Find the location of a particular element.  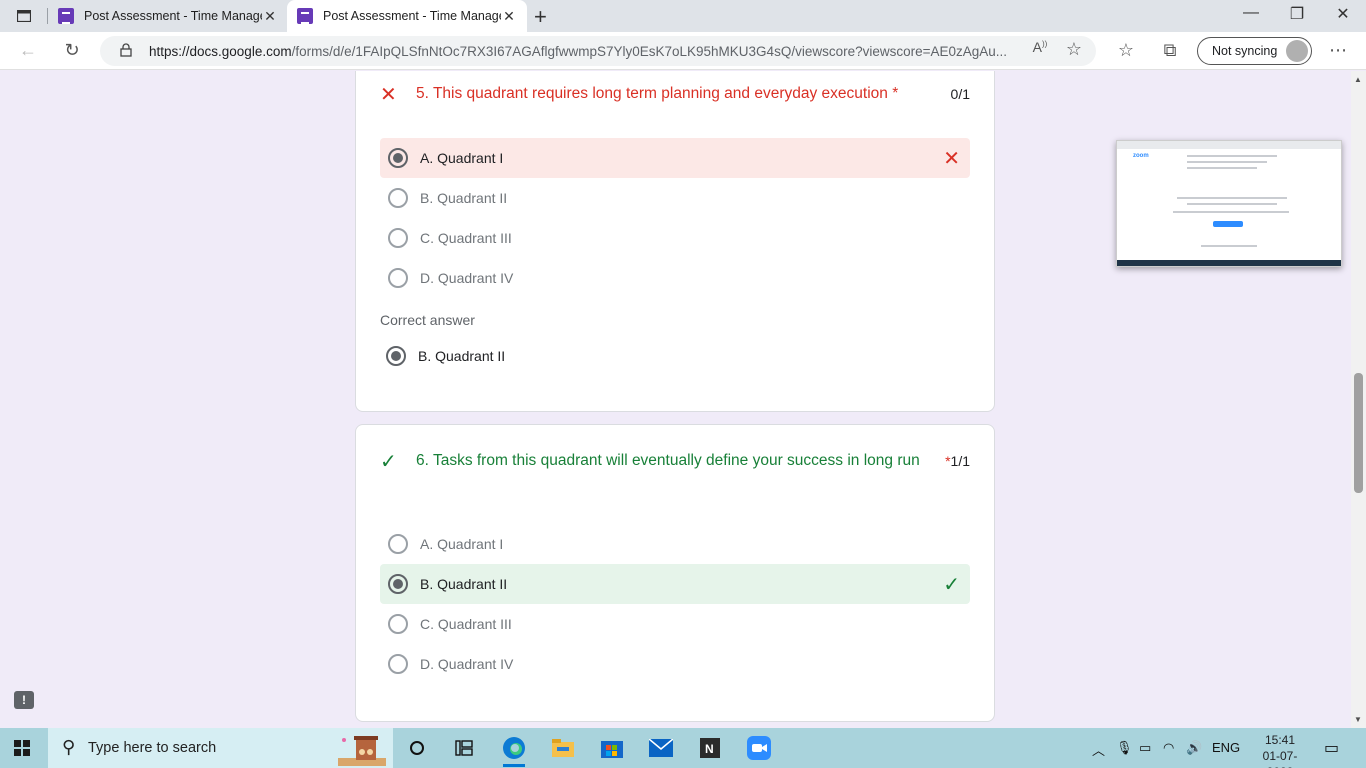

scroll-down-icon: ▼ is located at coordinates (1358, 719).